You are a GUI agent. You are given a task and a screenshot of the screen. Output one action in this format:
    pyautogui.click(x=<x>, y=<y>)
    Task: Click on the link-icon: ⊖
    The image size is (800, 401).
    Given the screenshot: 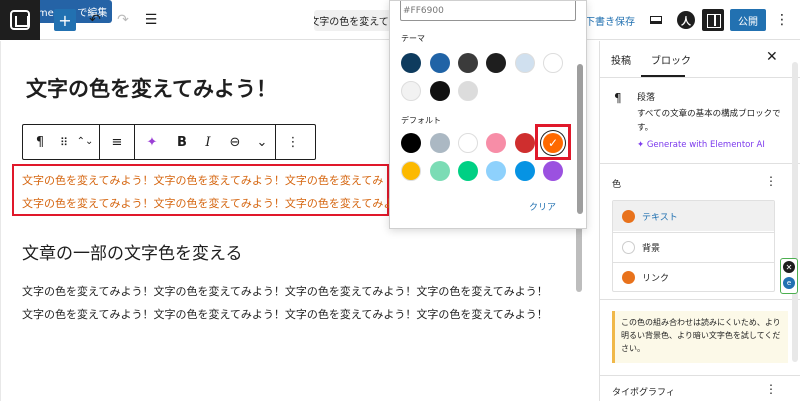 What is the action you would take?
    pyautogui.click(x=235, y=142)
    